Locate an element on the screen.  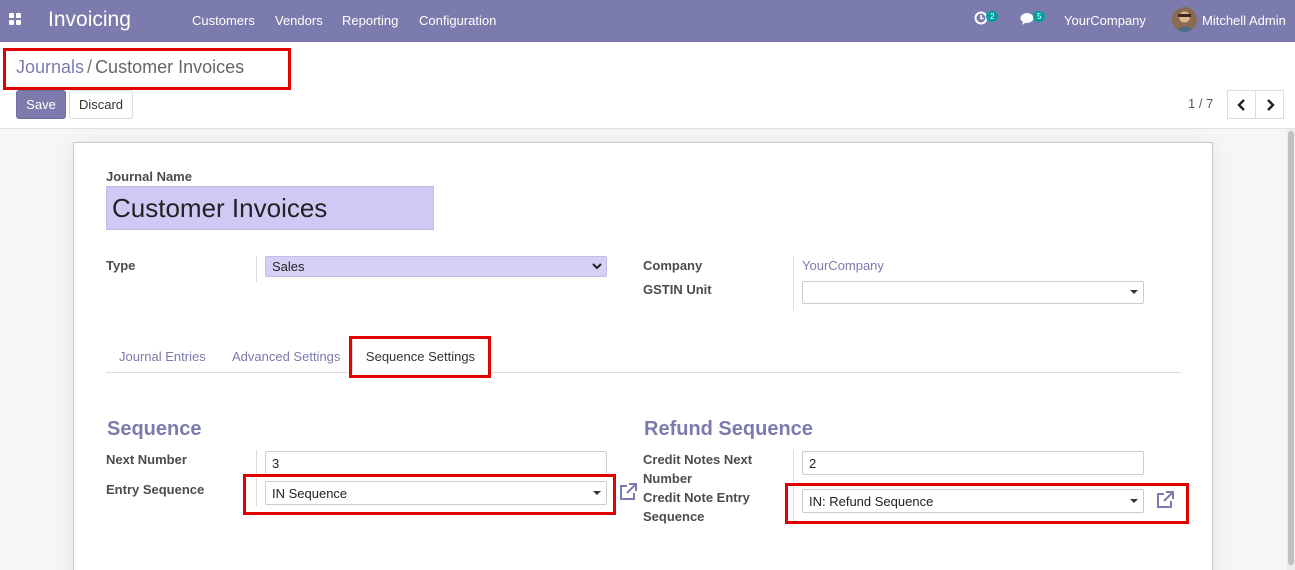
tab-sequence-settings: Sequence Settings is located at coordinates (420, 355).